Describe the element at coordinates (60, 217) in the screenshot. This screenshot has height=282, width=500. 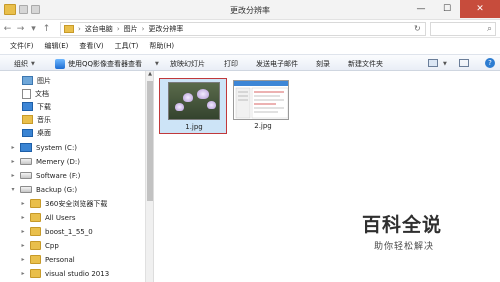
I see `sidebar-item-label: All Users` at that location.